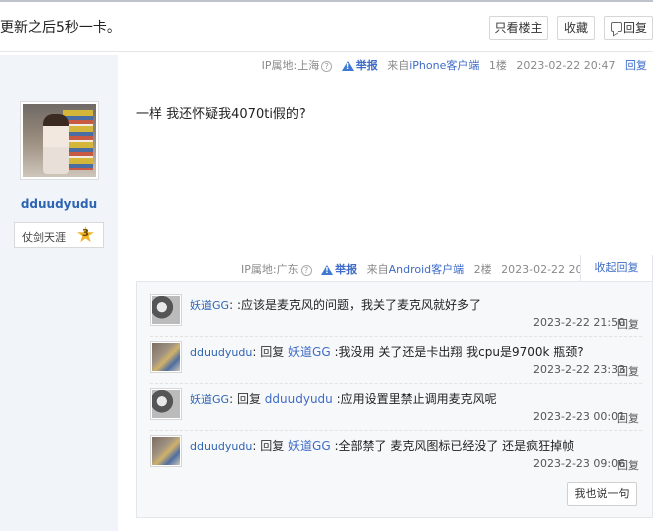  Describe the element at coordinates (635, 28) in the screenshot. I see `reply-button-label: 回复` at that location.